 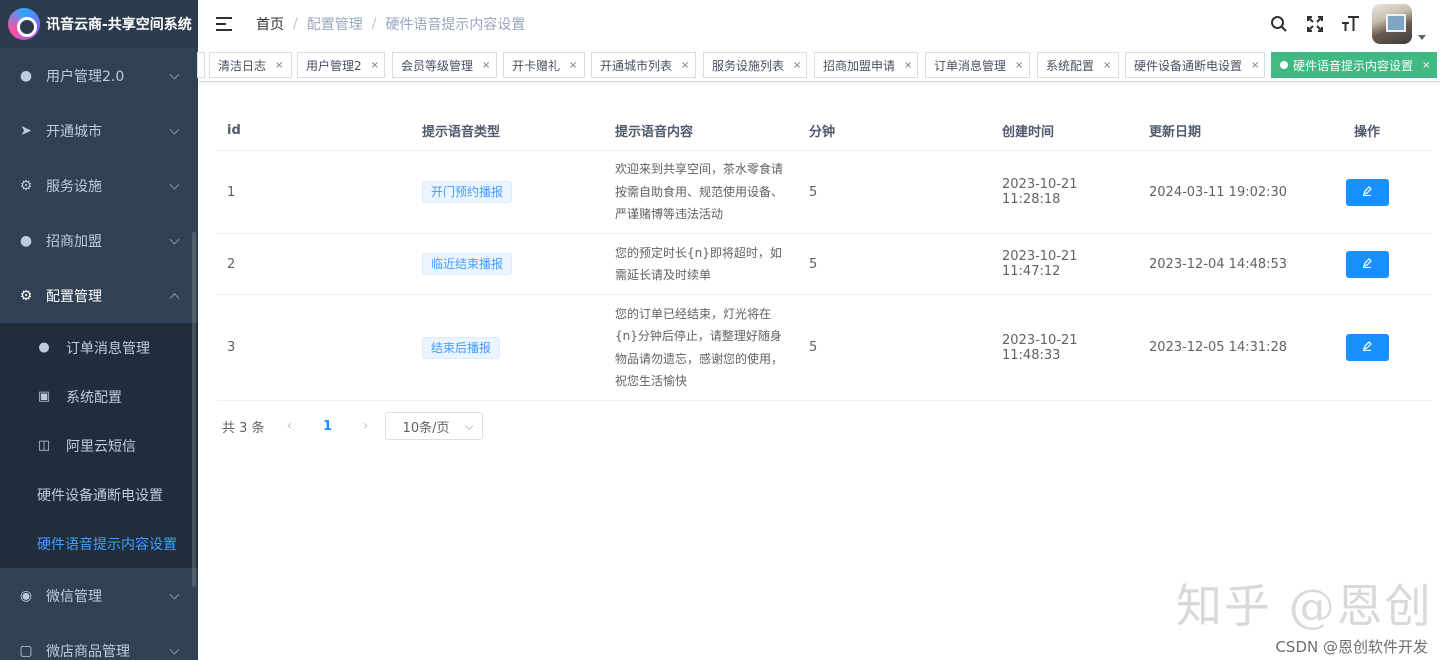 What do you see at coordinates (1351, 24) in the screenshot?
I see `font-size-icon` at bounding box center [1351, 24].